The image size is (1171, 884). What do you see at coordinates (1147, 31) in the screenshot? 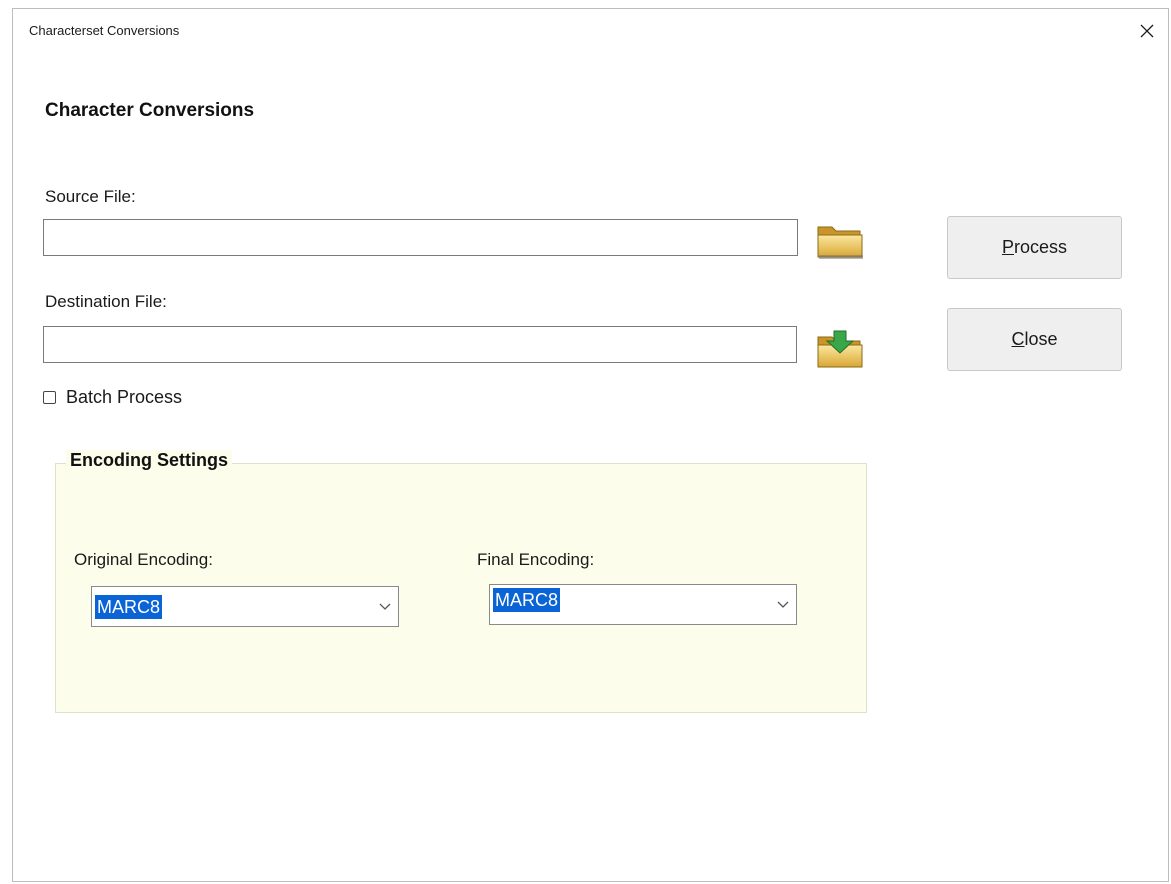
I see `close-window-icon` at bounding box center [1147, 31].